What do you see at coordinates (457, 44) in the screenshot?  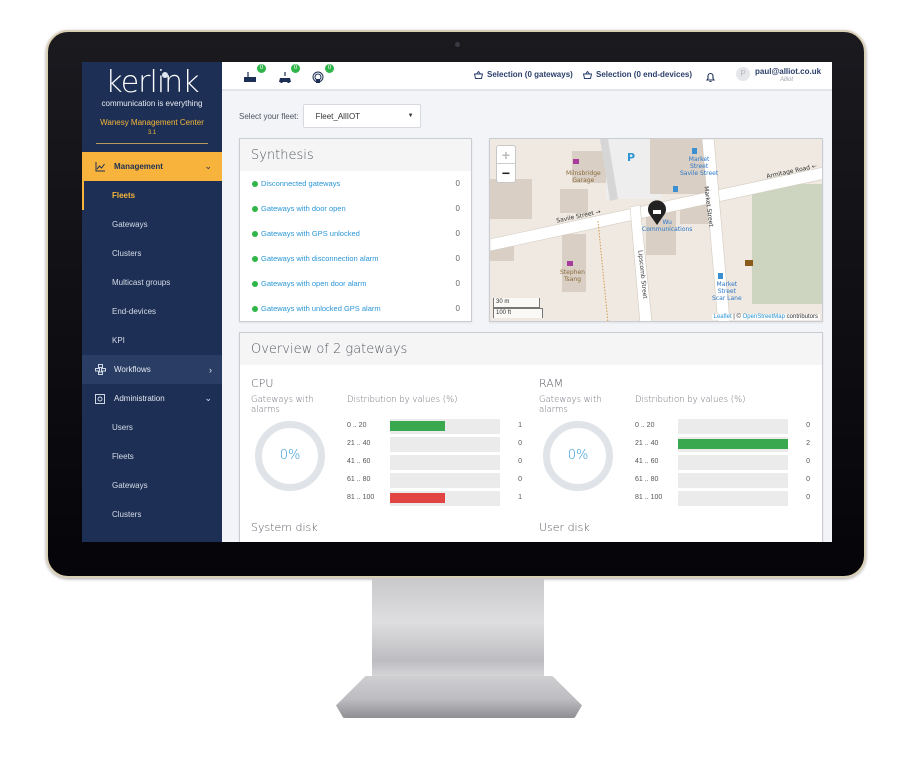 I see `camera-icon` at bounding box center [457, 44].